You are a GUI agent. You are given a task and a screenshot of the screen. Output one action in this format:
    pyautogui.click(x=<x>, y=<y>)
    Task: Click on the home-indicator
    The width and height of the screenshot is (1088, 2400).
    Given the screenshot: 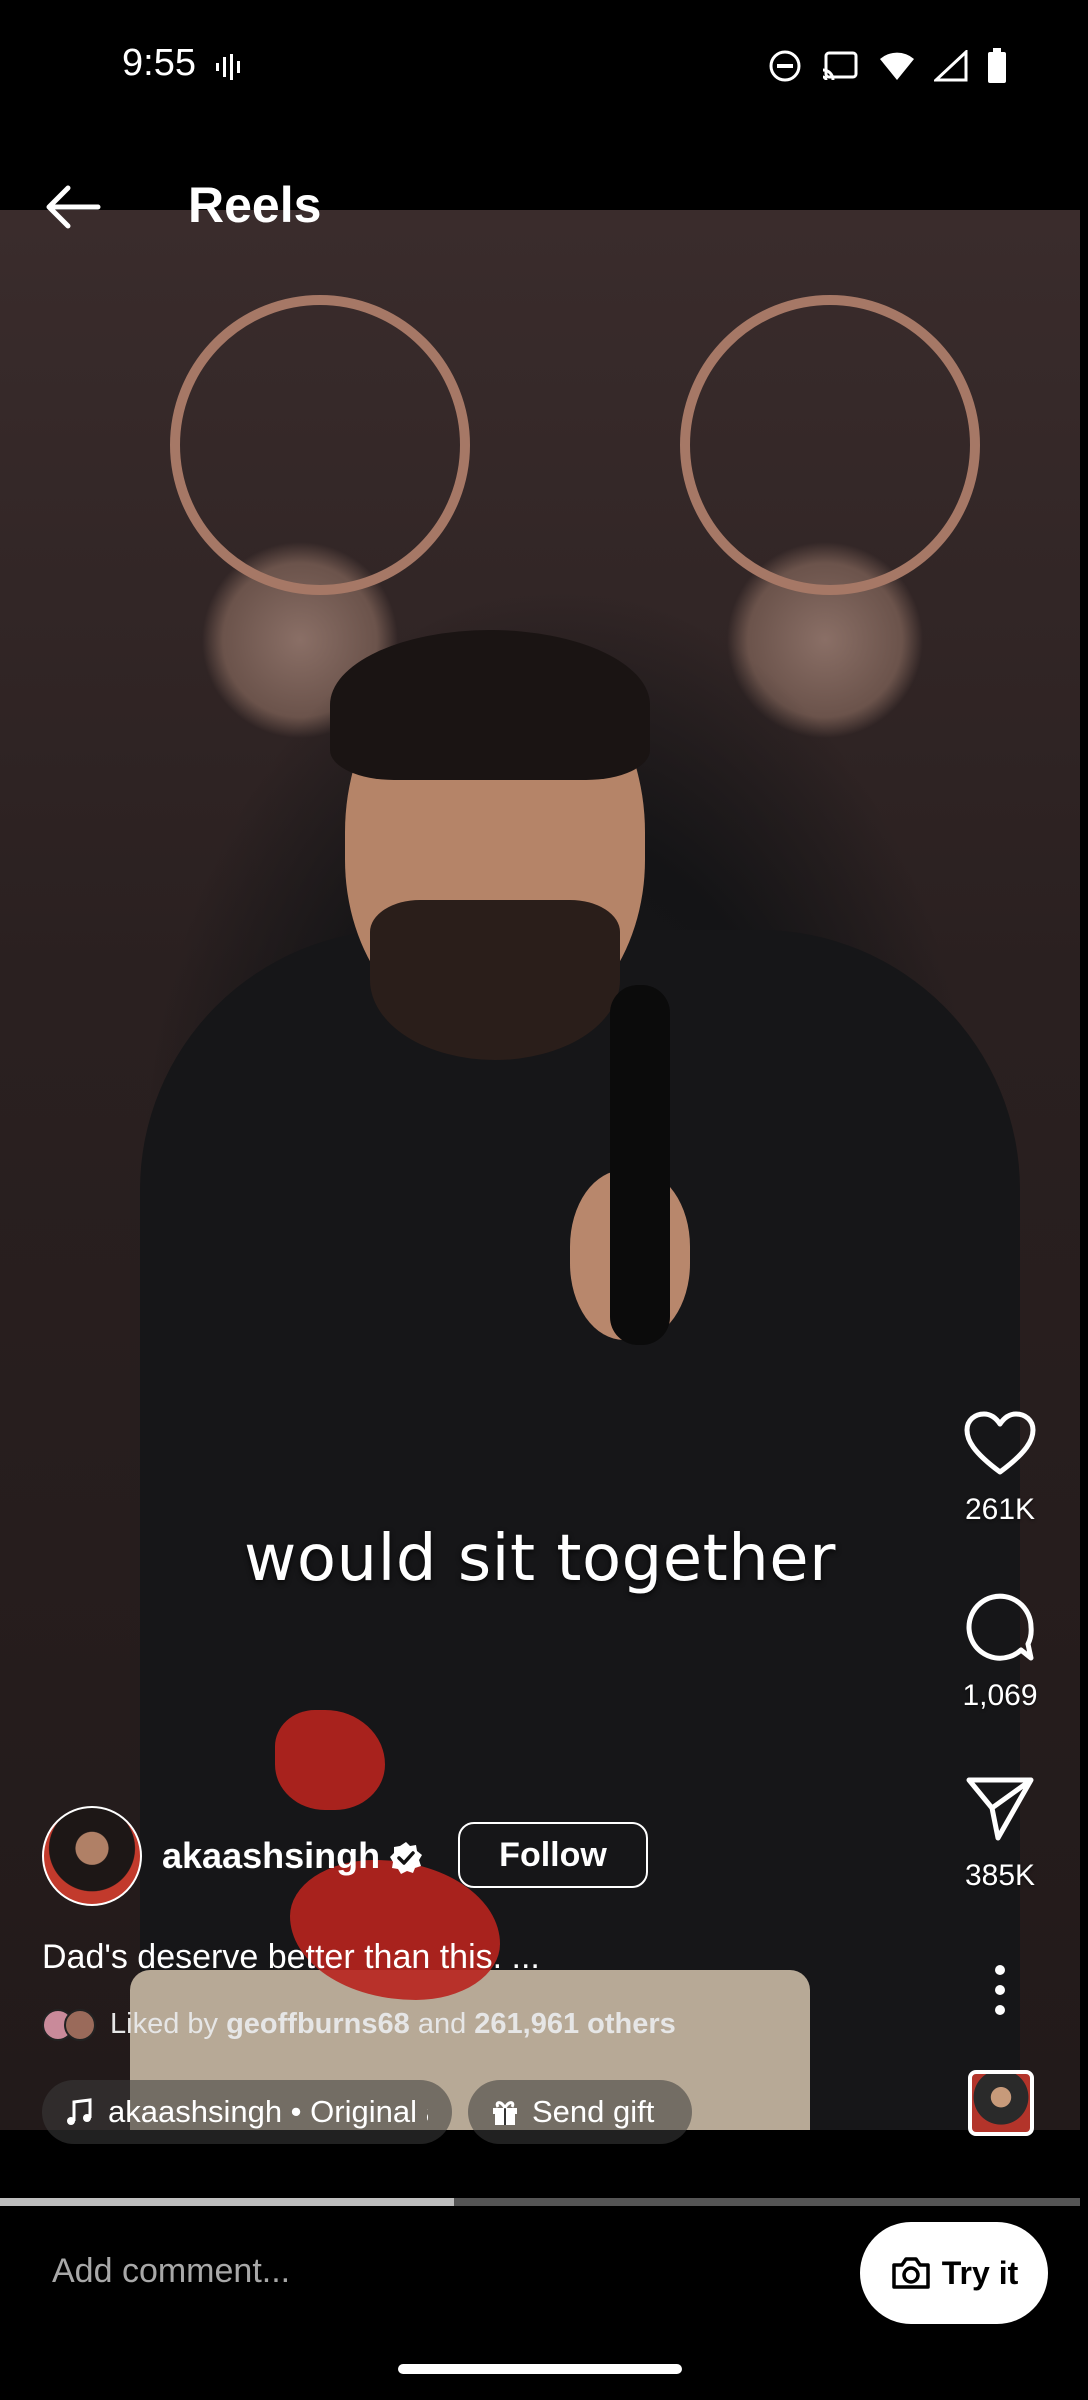 What is the action you would take?
    pyautogui.click(x=540, y=2369)
    